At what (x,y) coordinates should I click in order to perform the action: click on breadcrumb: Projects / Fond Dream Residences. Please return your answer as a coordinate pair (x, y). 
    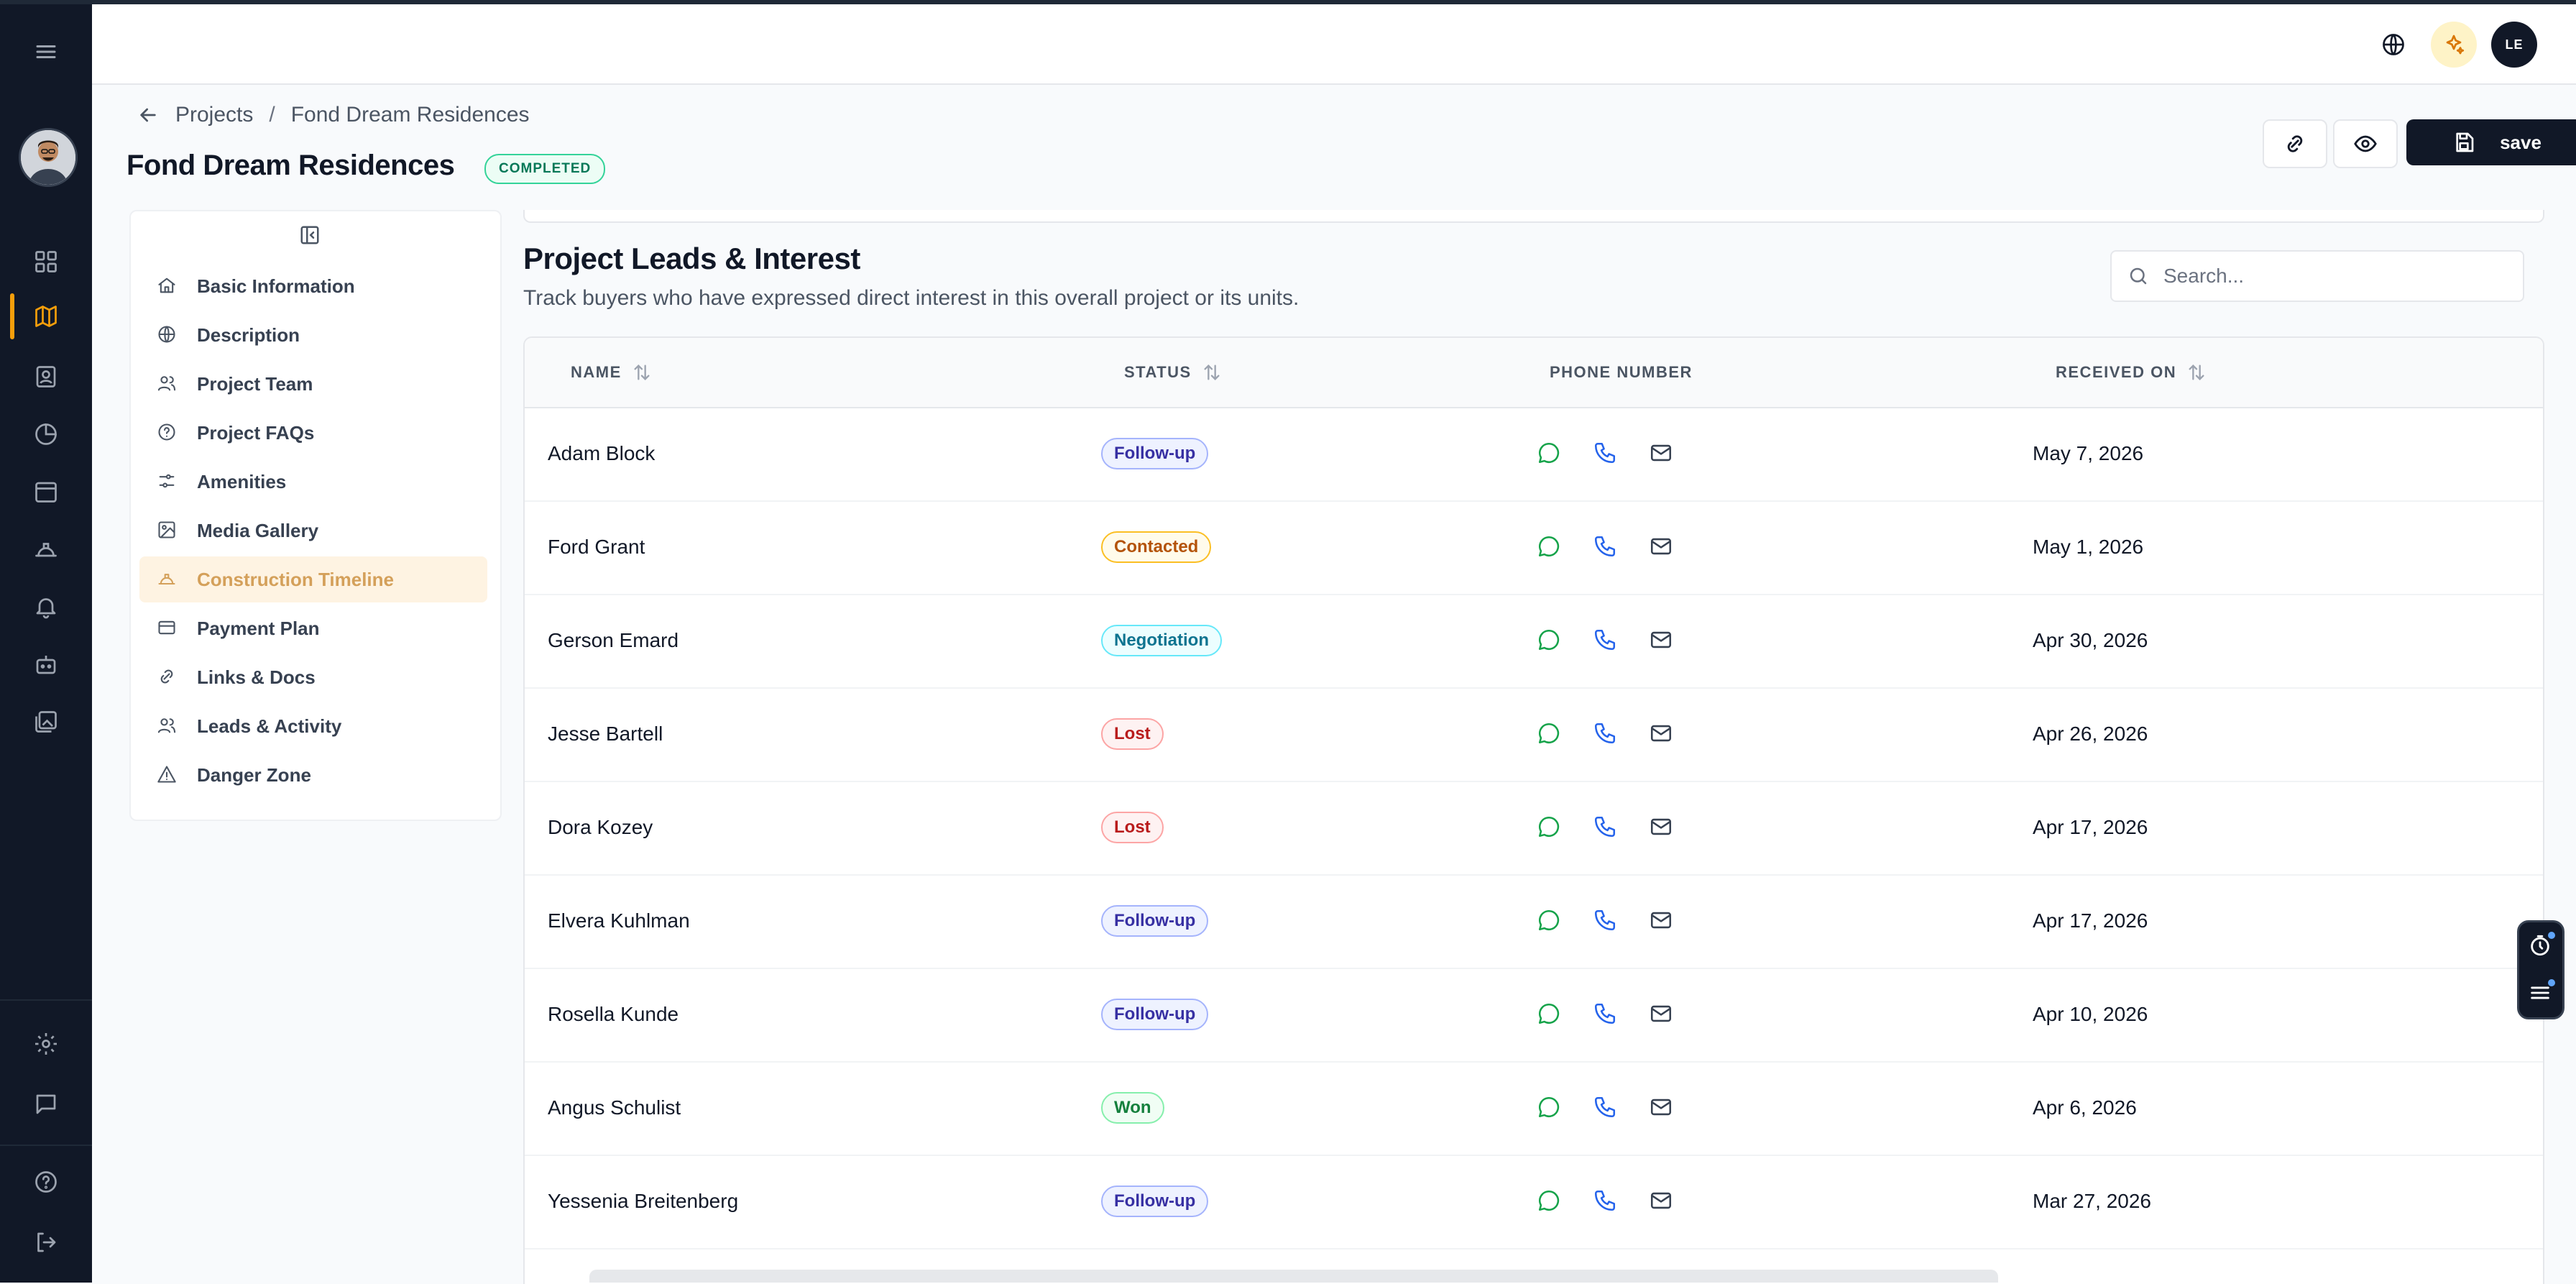
    Looking at the image, I should click on (333, 115).